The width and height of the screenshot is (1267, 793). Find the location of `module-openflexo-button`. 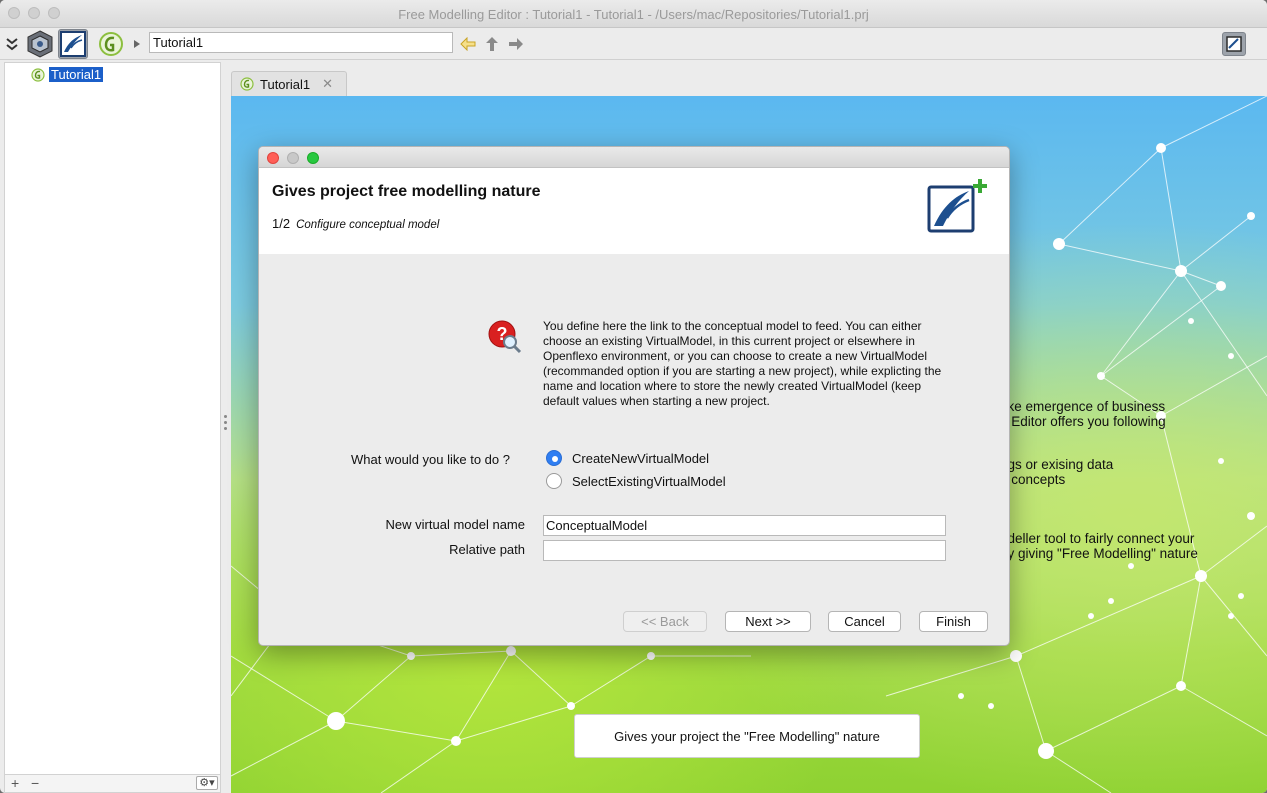

module-openflexo-button is located at coordinates (40, 44).